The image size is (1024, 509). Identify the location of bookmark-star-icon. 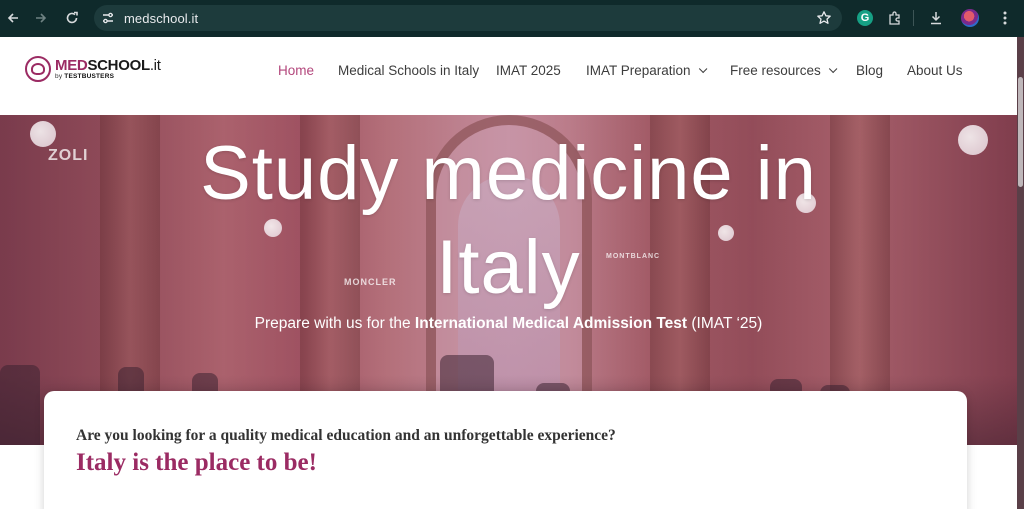
(824, 20).